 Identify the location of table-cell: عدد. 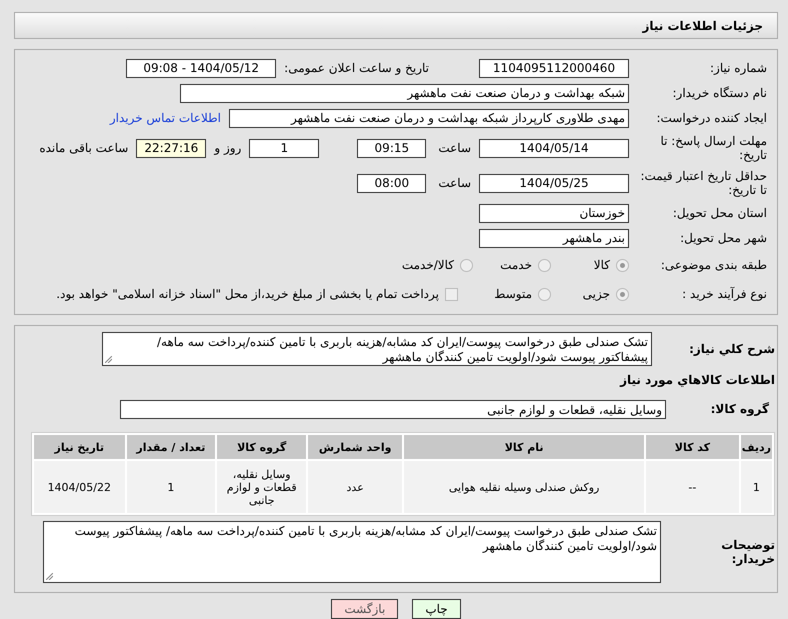
(355, 487).